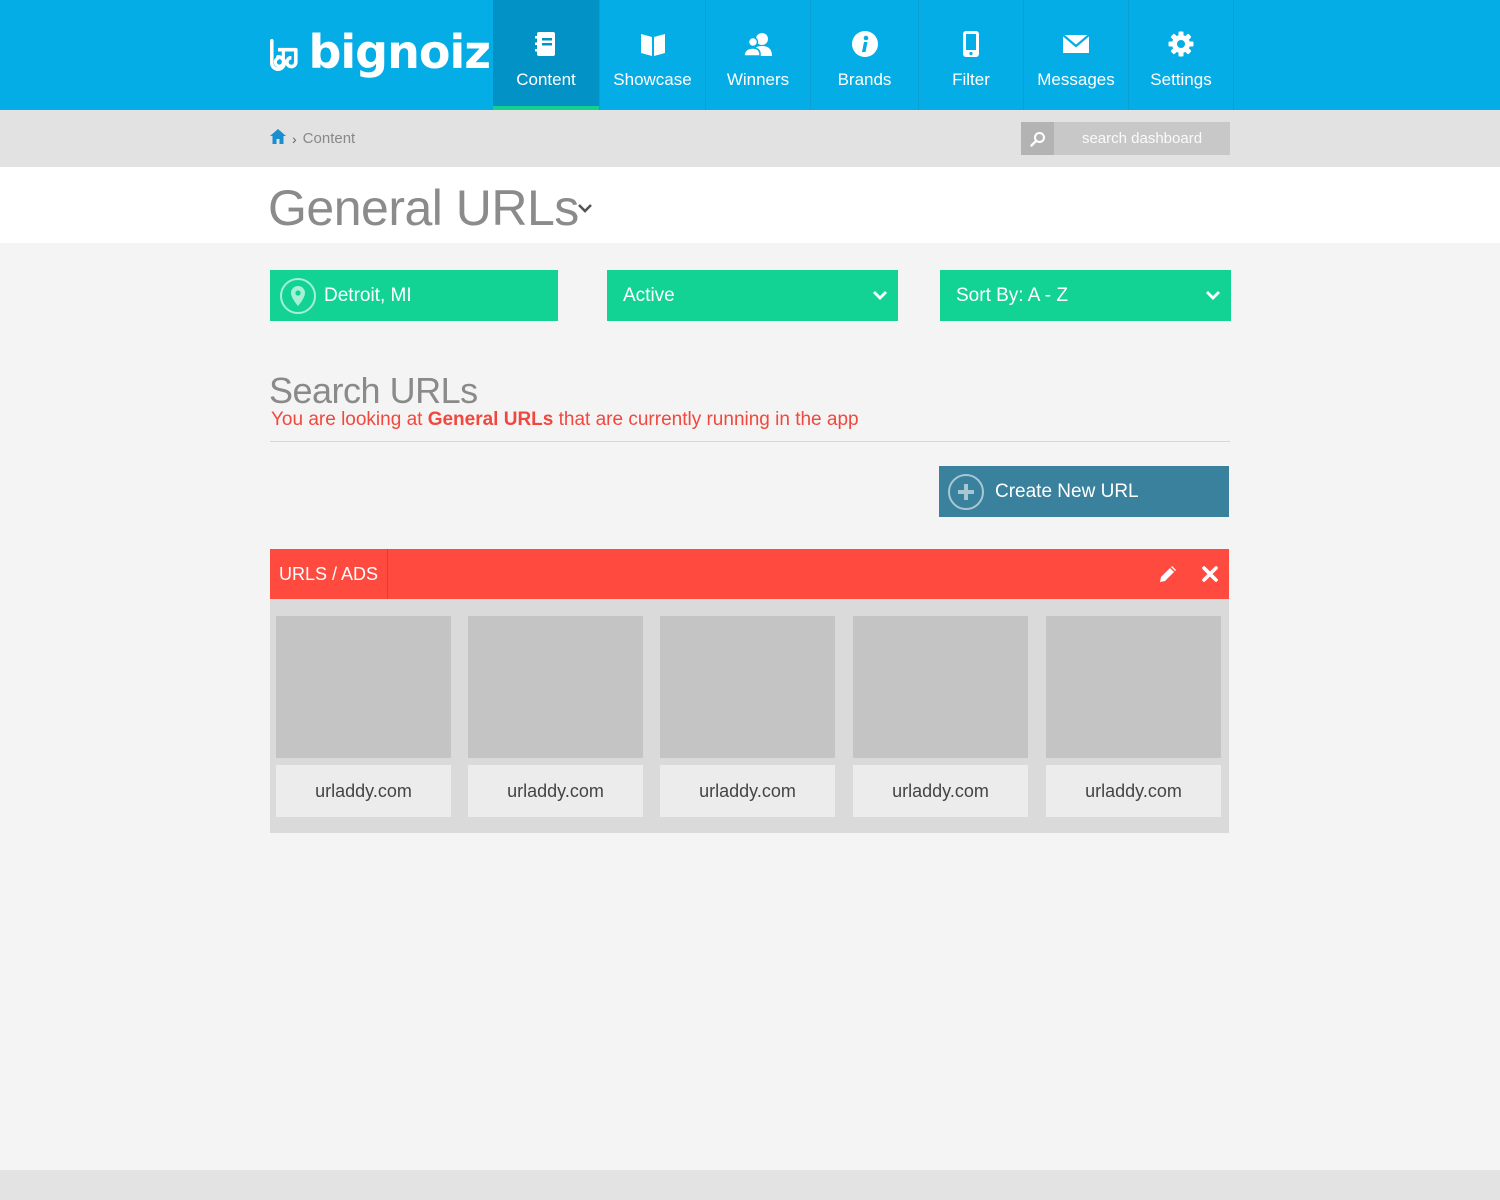 Image resolution: width=1500 pixels, height=1200 pixels. Describe the element at coordinates (329, 138) in the screenshot. I see `breadcrumb-current: Content` at that location.